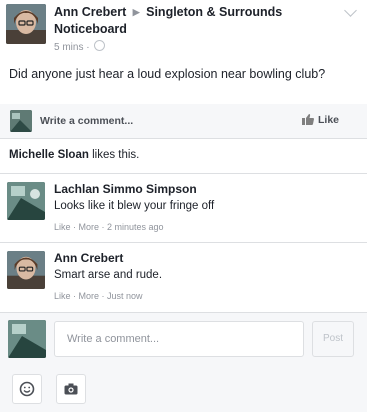 Image resolution: width=367 pixels, height=412 pixels. I want to click on emoji-icon, so click(27, 389).